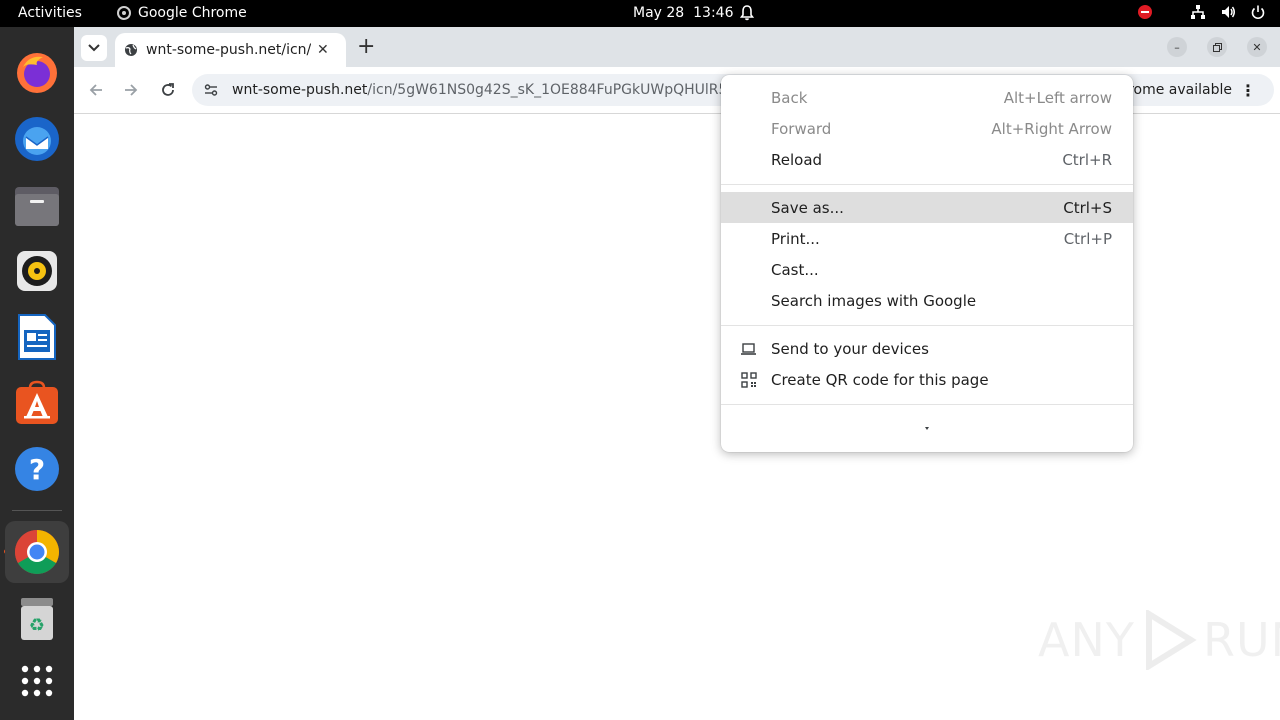  Describe the element at coordinates (1145, 12) in the screenshot. I see `recording-indicator-icon` at that location.